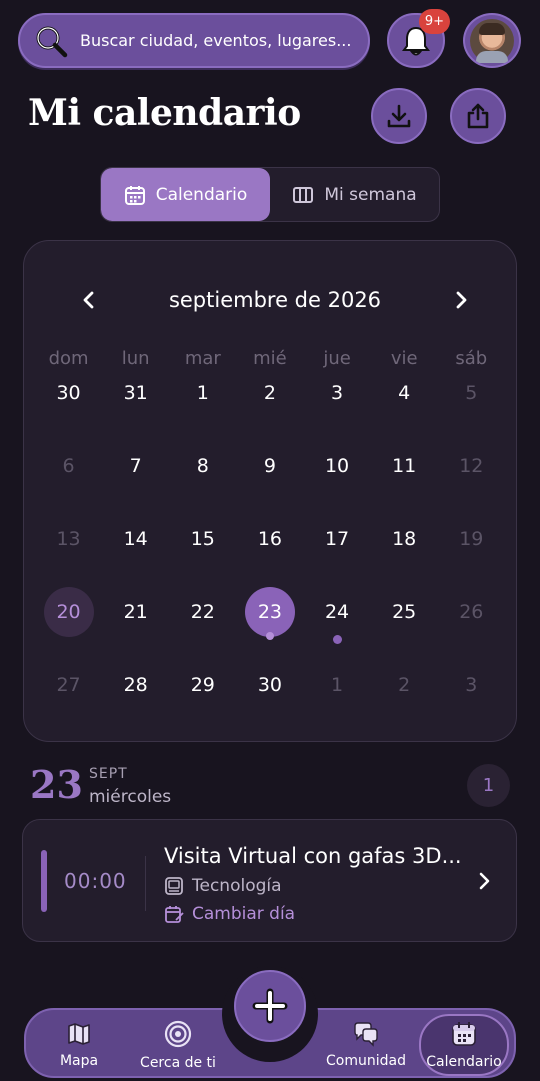 This screenshot has height=1081, width=540. Describe the element at coordinates (178, 1063) in the screenshot. I see `nav-label: Cerca de ti` at that location.